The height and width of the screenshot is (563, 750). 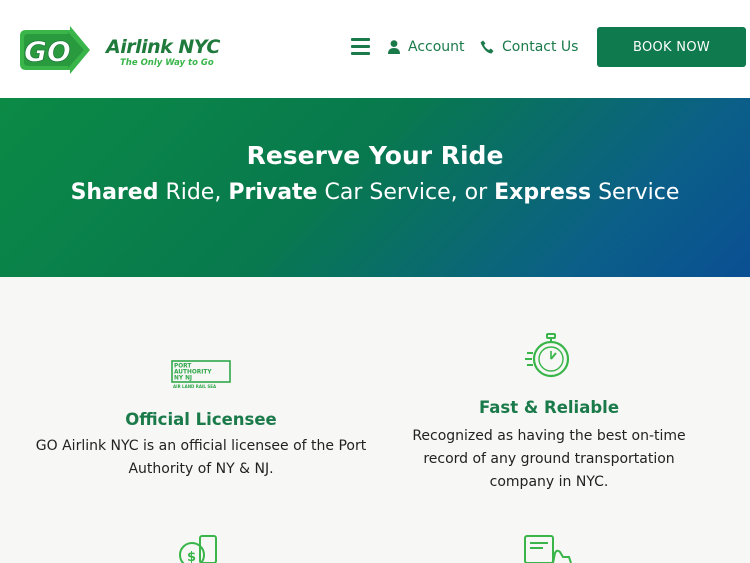 What do you see at coordinates (548, 549) in the screenshot?
I see `mobile-tap-icon` at bounding box center [548, 549].